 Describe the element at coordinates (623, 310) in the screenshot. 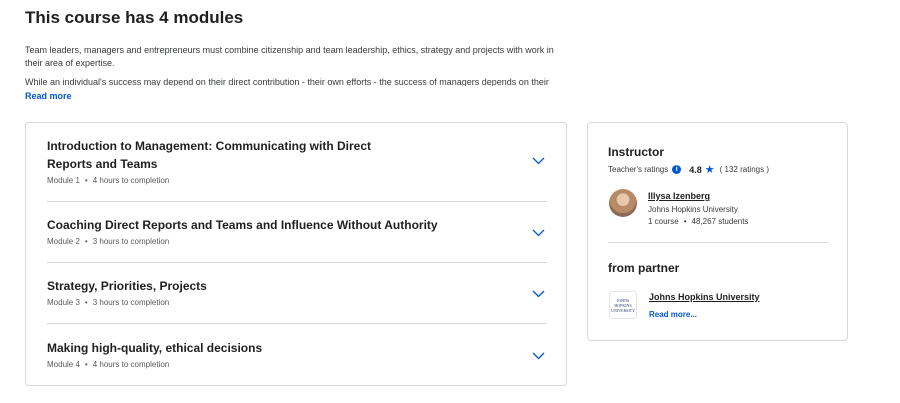

I see `logo-text-3: UNIVERSITY` at that location.